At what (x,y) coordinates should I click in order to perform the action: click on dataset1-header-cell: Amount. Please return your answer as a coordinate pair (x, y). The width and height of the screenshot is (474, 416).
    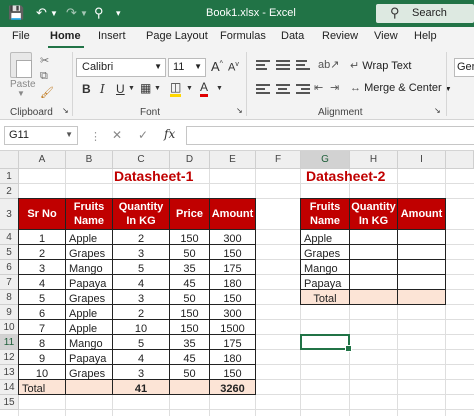
    Looking at the image, I should click on (233, 214).